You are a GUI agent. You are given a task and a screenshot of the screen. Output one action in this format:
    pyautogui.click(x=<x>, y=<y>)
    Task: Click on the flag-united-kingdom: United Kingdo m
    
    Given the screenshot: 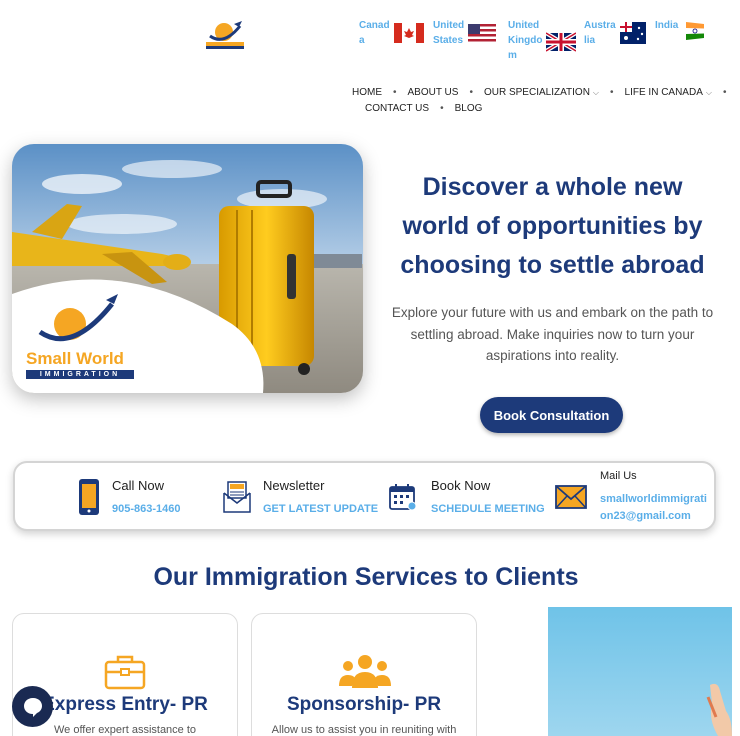 What is the action you would take?
    pyautogui.click(x=542, y=40)
    